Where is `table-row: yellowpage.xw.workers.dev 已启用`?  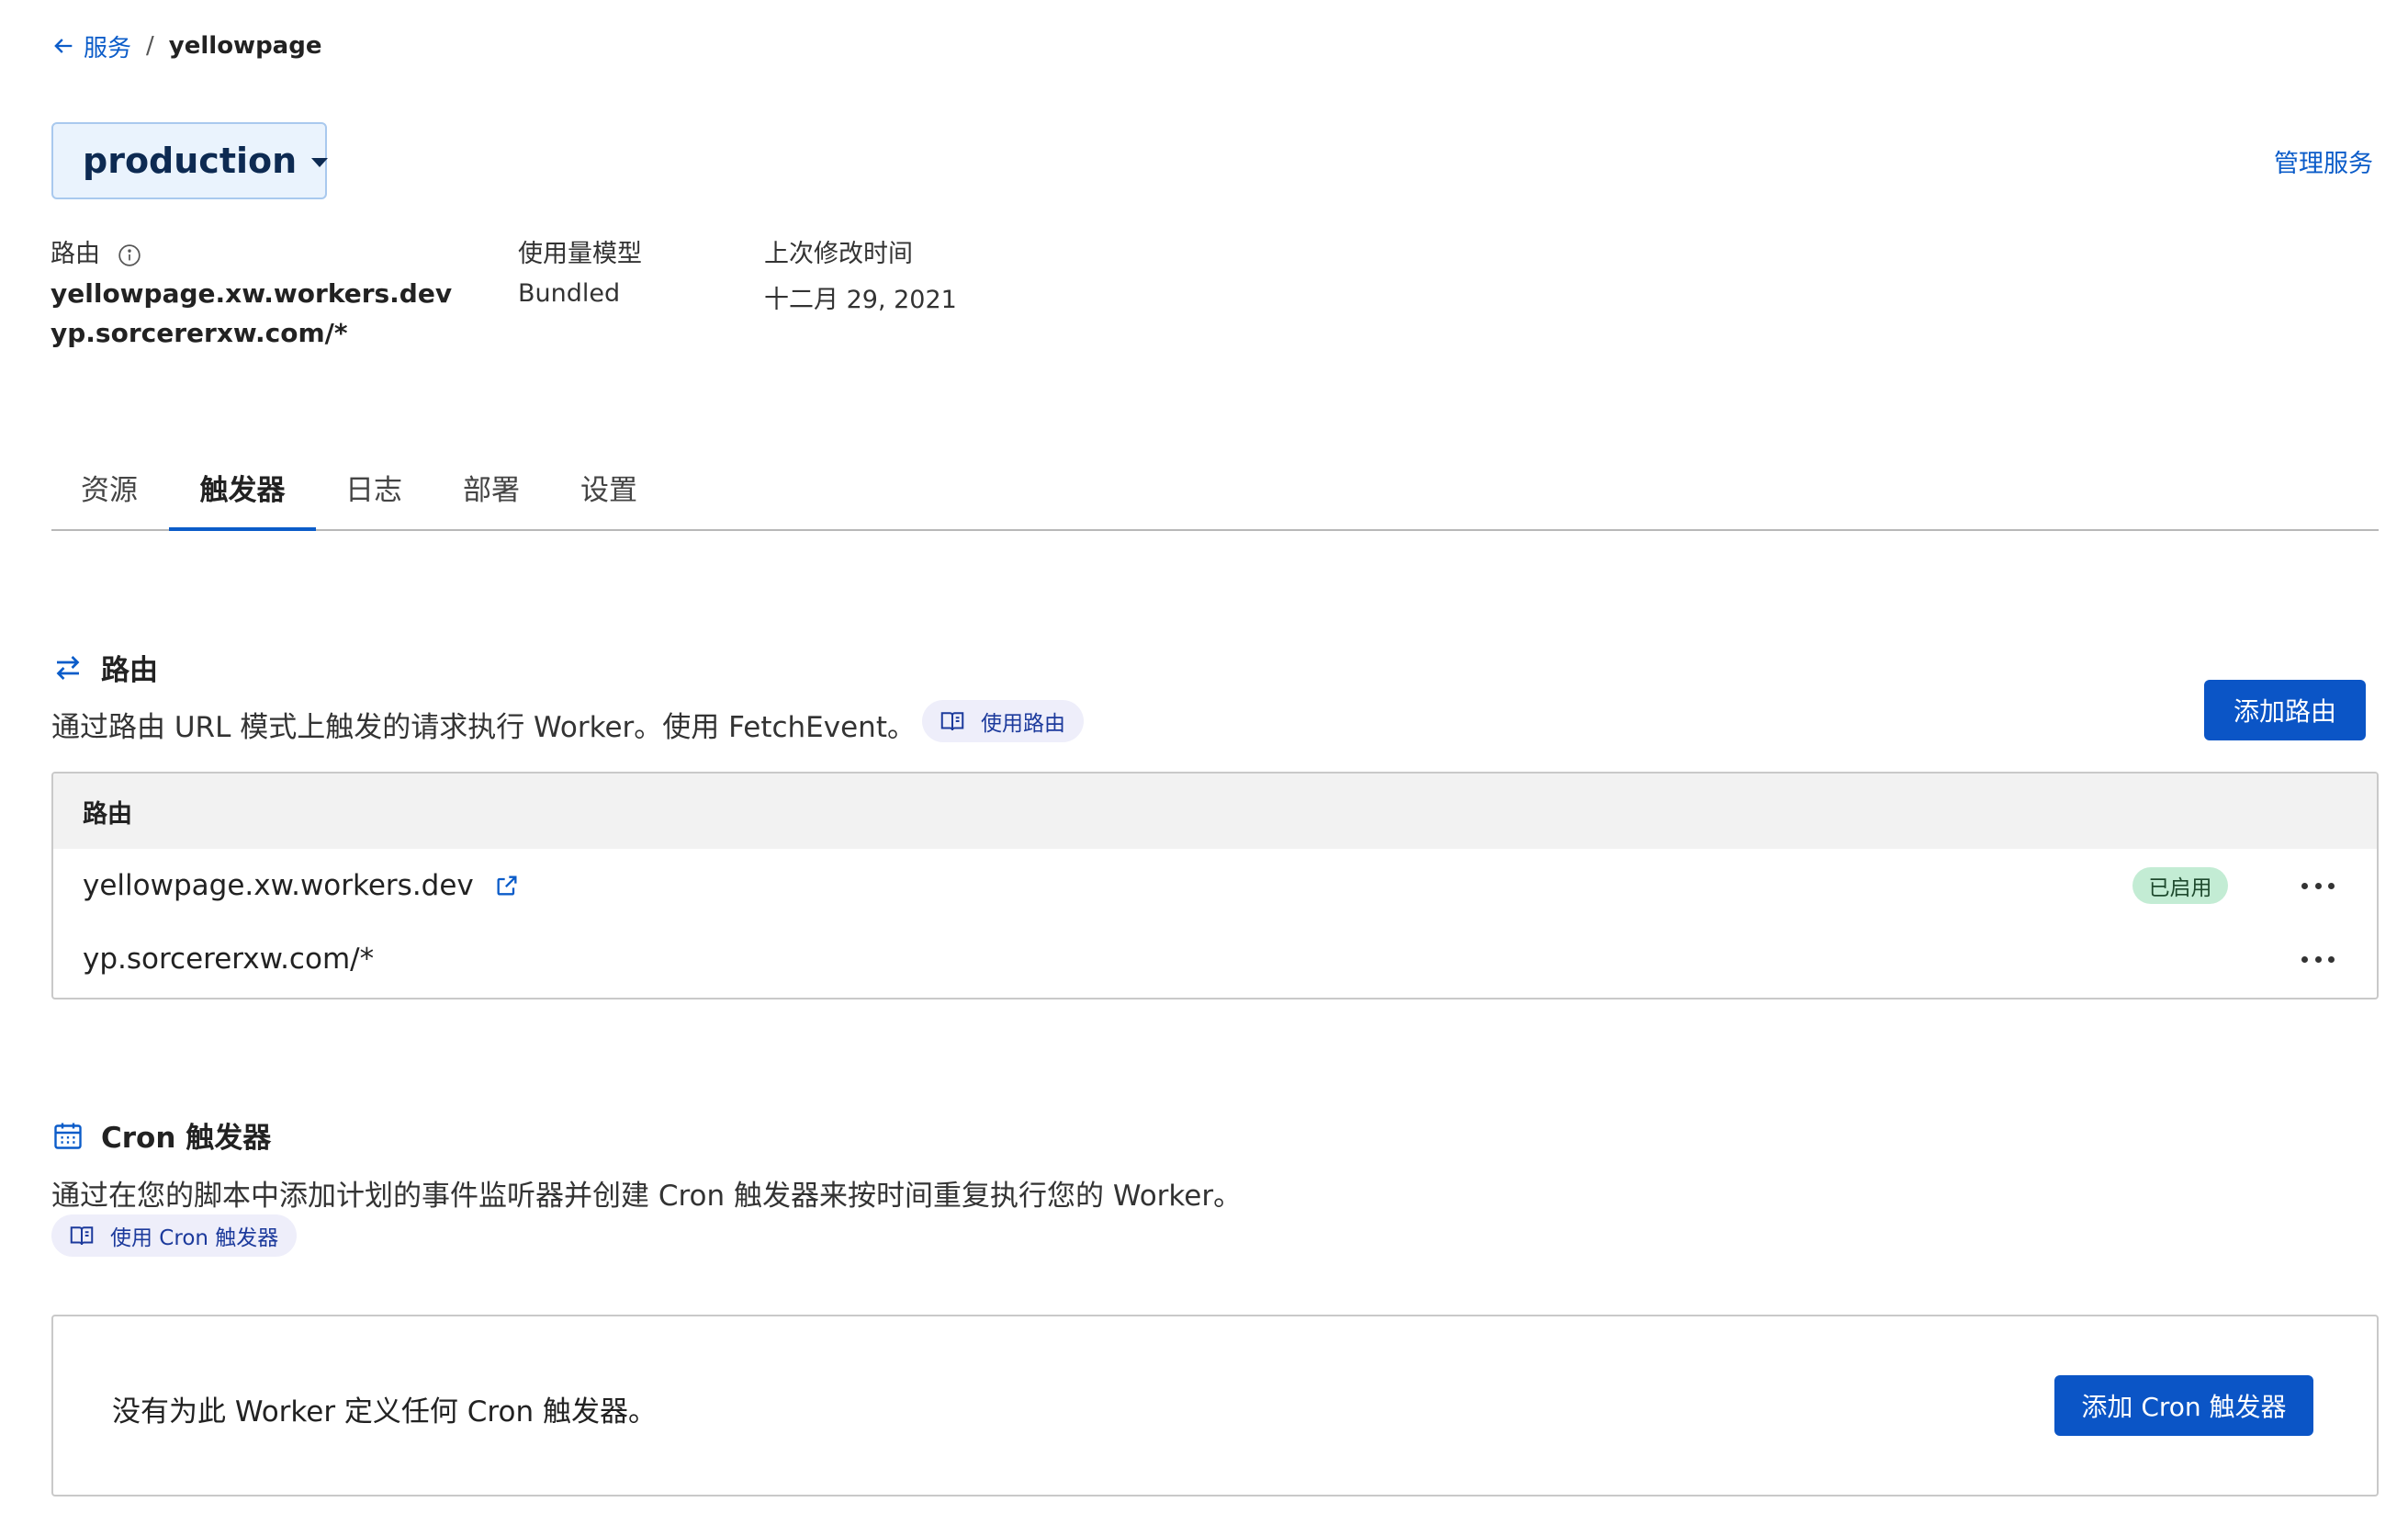
table-row: yellowpage.xw.workers.dev 已启用 is located at coordinates (1215, 885).